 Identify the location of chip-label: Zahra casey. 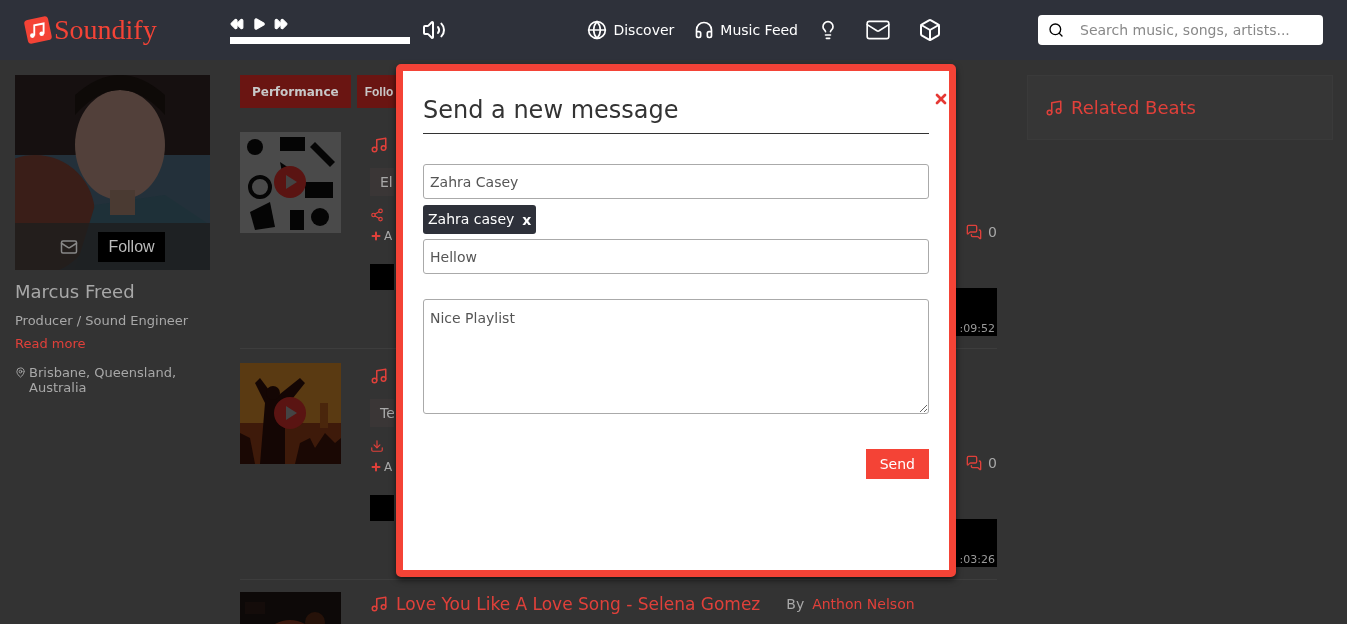
(471, 219).